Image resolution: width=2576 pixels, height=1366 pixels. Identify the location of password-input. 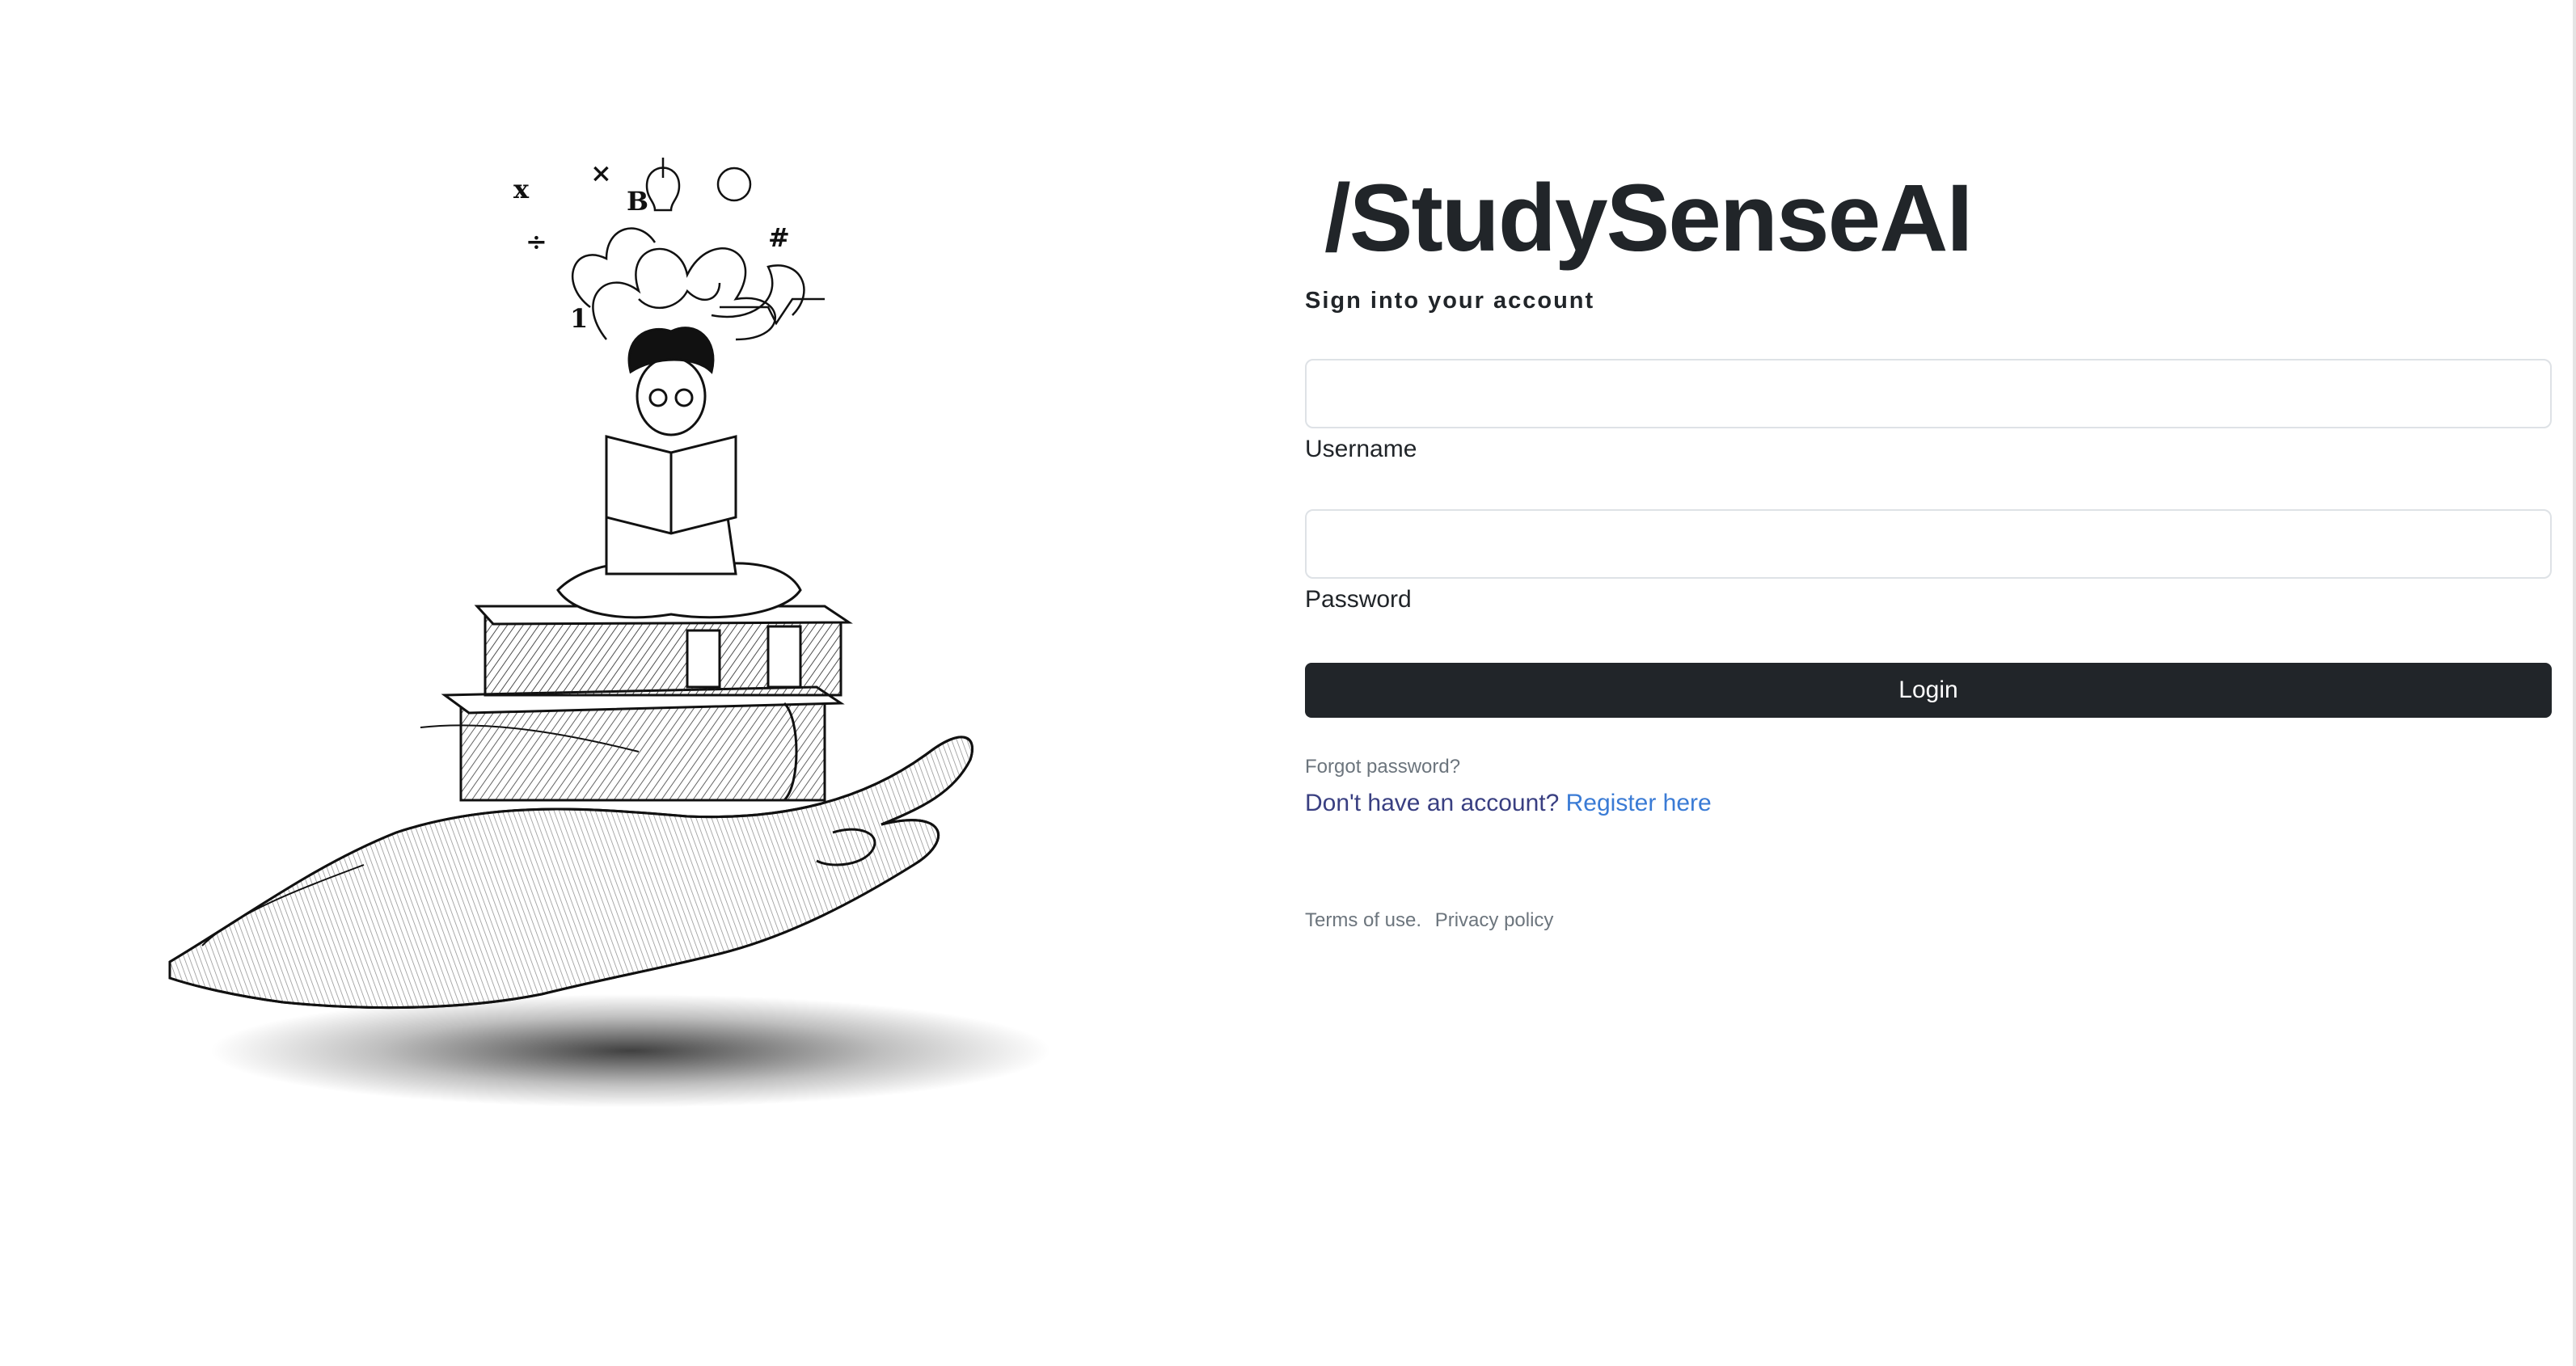
(1928, 544).